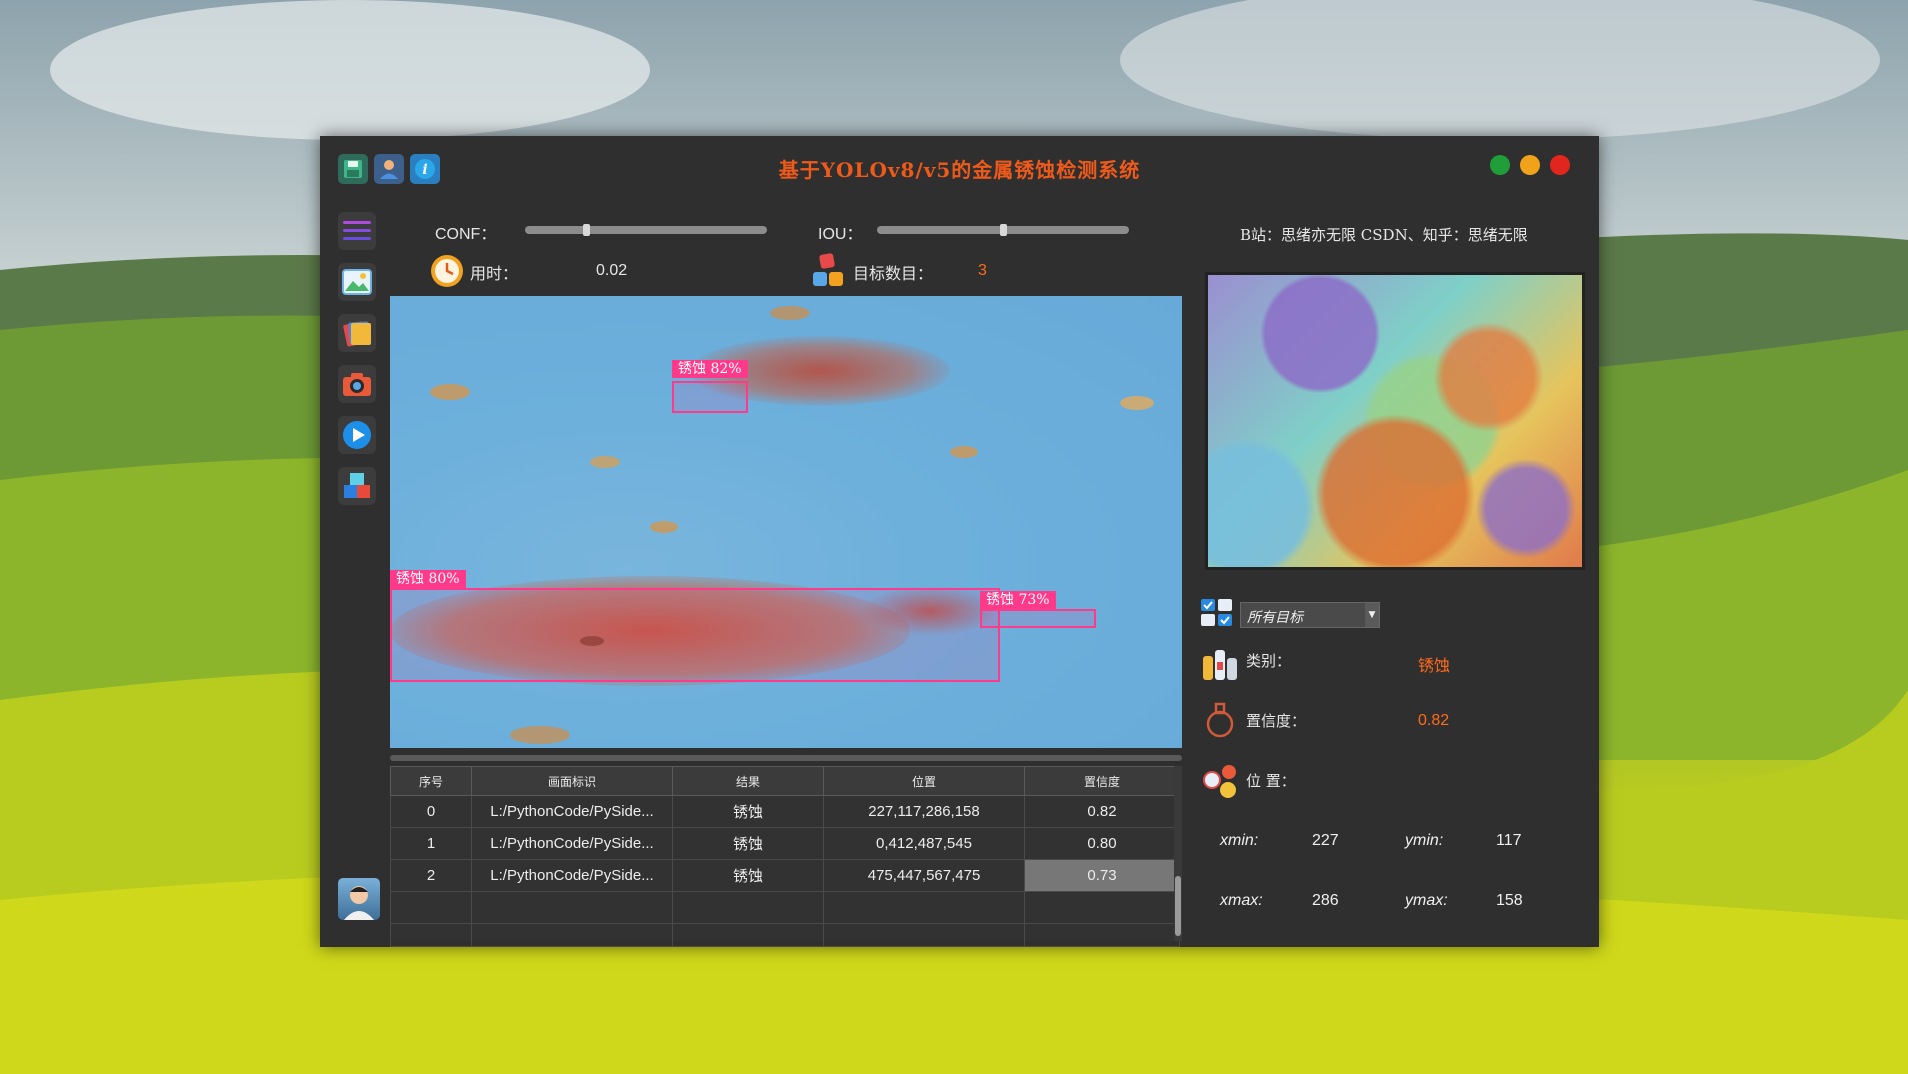 This screenshot has height=1074, width=1908. I want to click on class-value: 锈蚀, so click(1434, 666).